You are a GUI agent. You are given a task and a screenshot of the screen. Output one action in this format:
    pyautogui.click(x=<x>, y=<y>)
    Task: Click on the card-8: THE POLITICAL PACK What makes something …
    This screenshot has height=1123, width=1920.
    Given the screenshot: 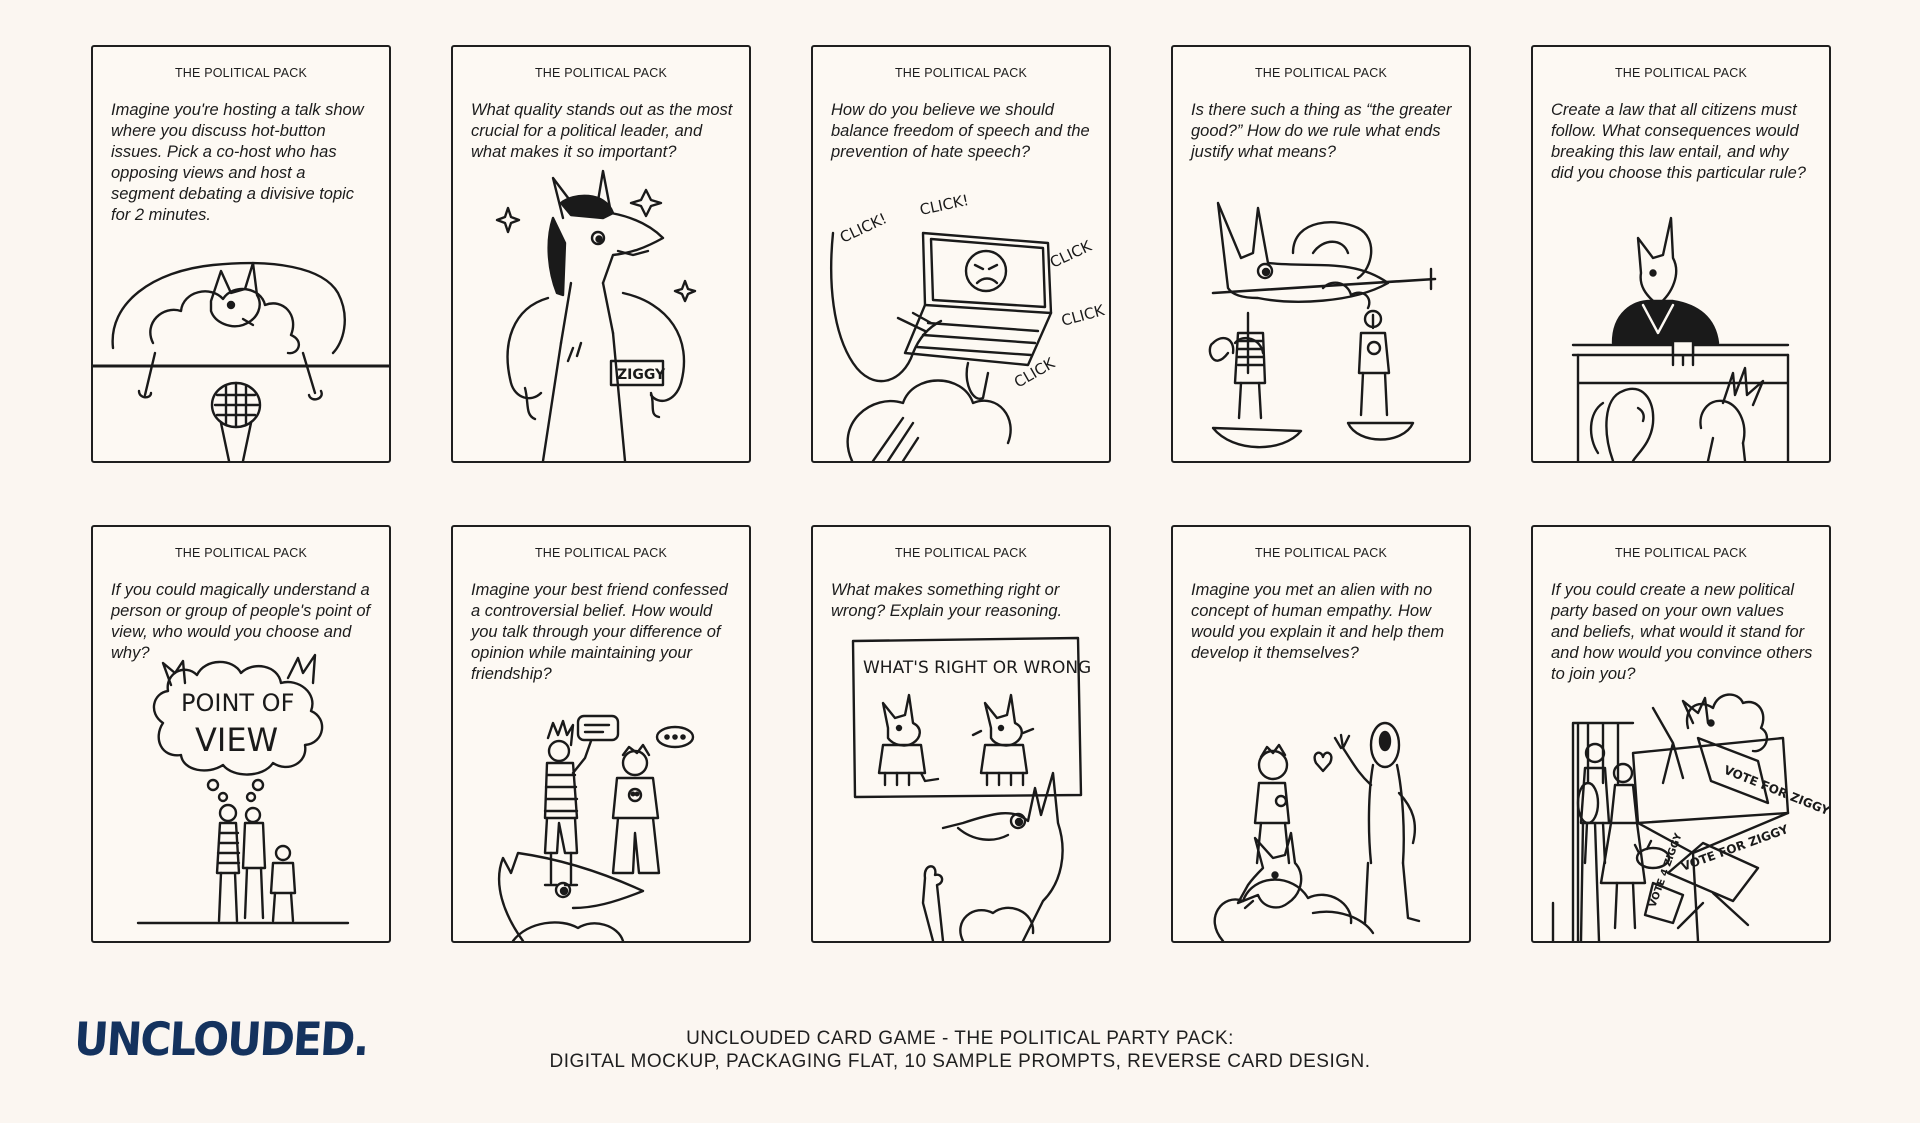 What is the action you would take?
    pyautogui.click(x=961, y=734)
    